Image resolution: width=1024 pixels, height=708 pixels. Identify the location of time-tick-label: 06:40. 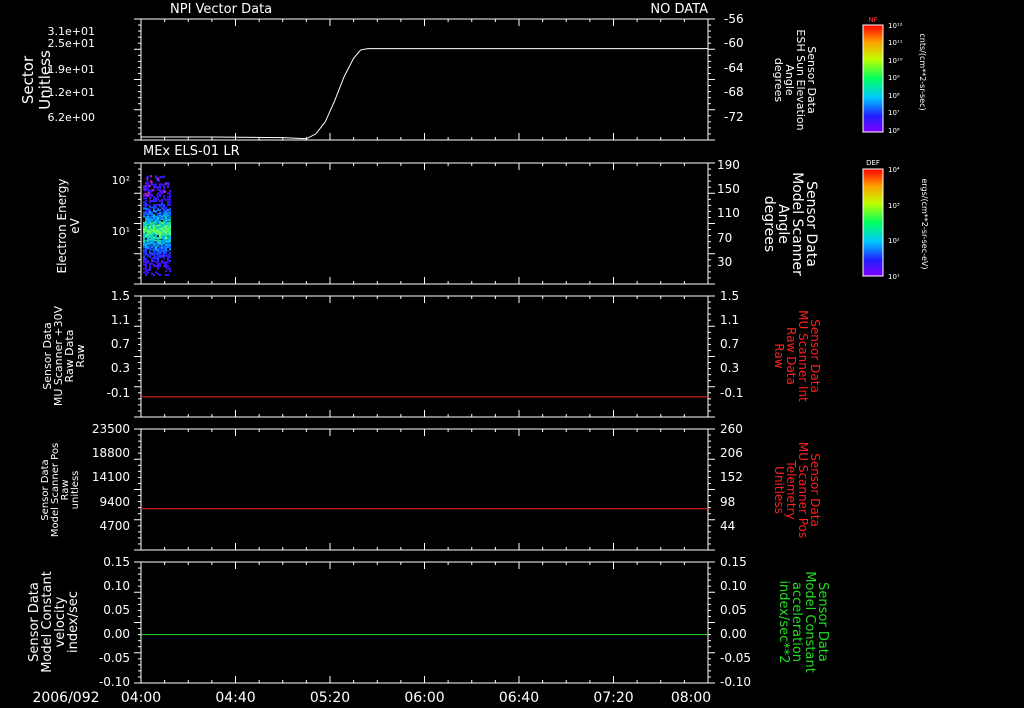
(519, 698).